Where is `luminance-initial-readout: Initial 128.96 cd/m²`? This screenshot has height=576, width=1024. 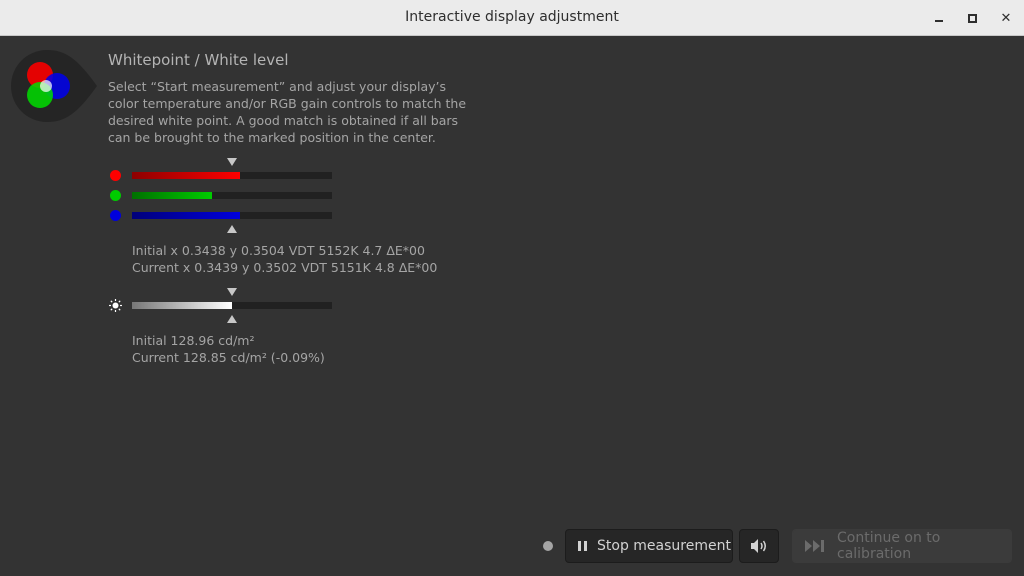
luminance-initial-readout: Initial 128.96 cd/m² is located at coordinates (193, 340).